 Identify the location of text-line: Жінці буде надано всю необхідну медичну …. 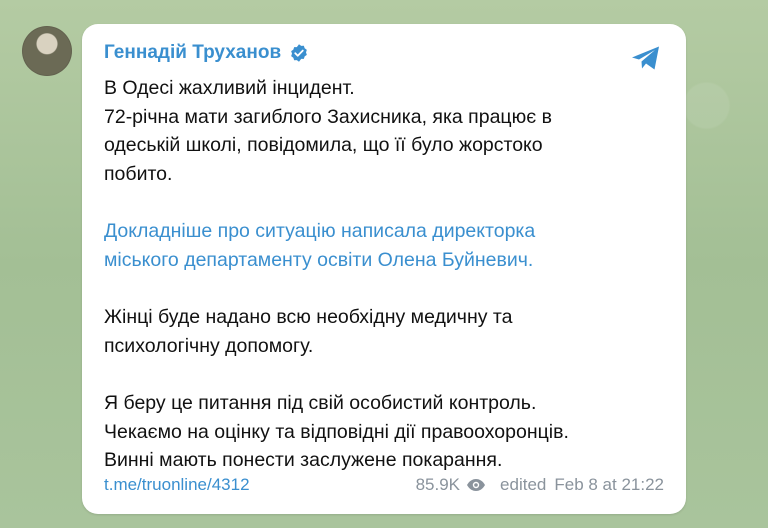
(308, 317).